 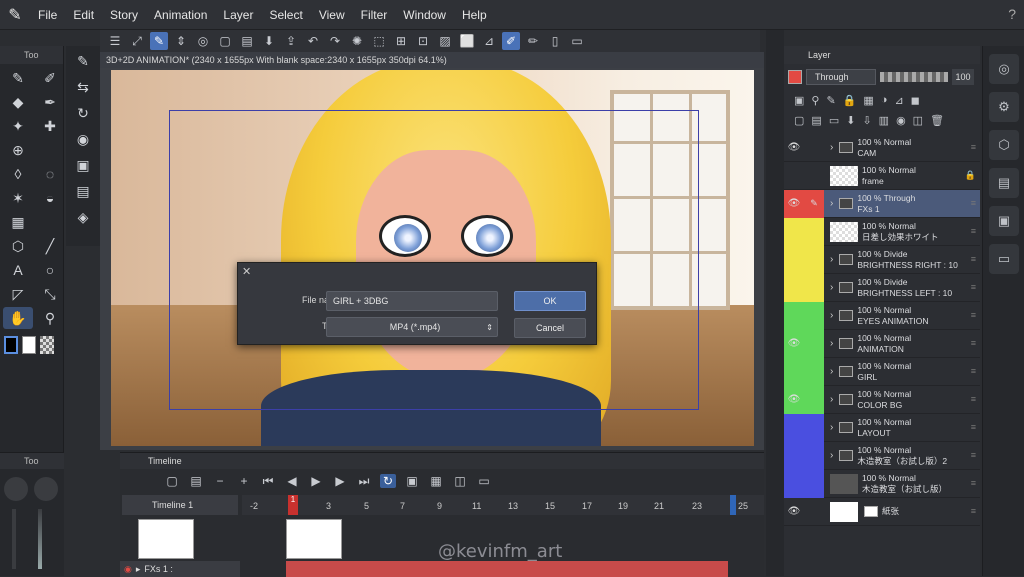 I want to click on cel-thumbnail, so click(x=314, y=539).